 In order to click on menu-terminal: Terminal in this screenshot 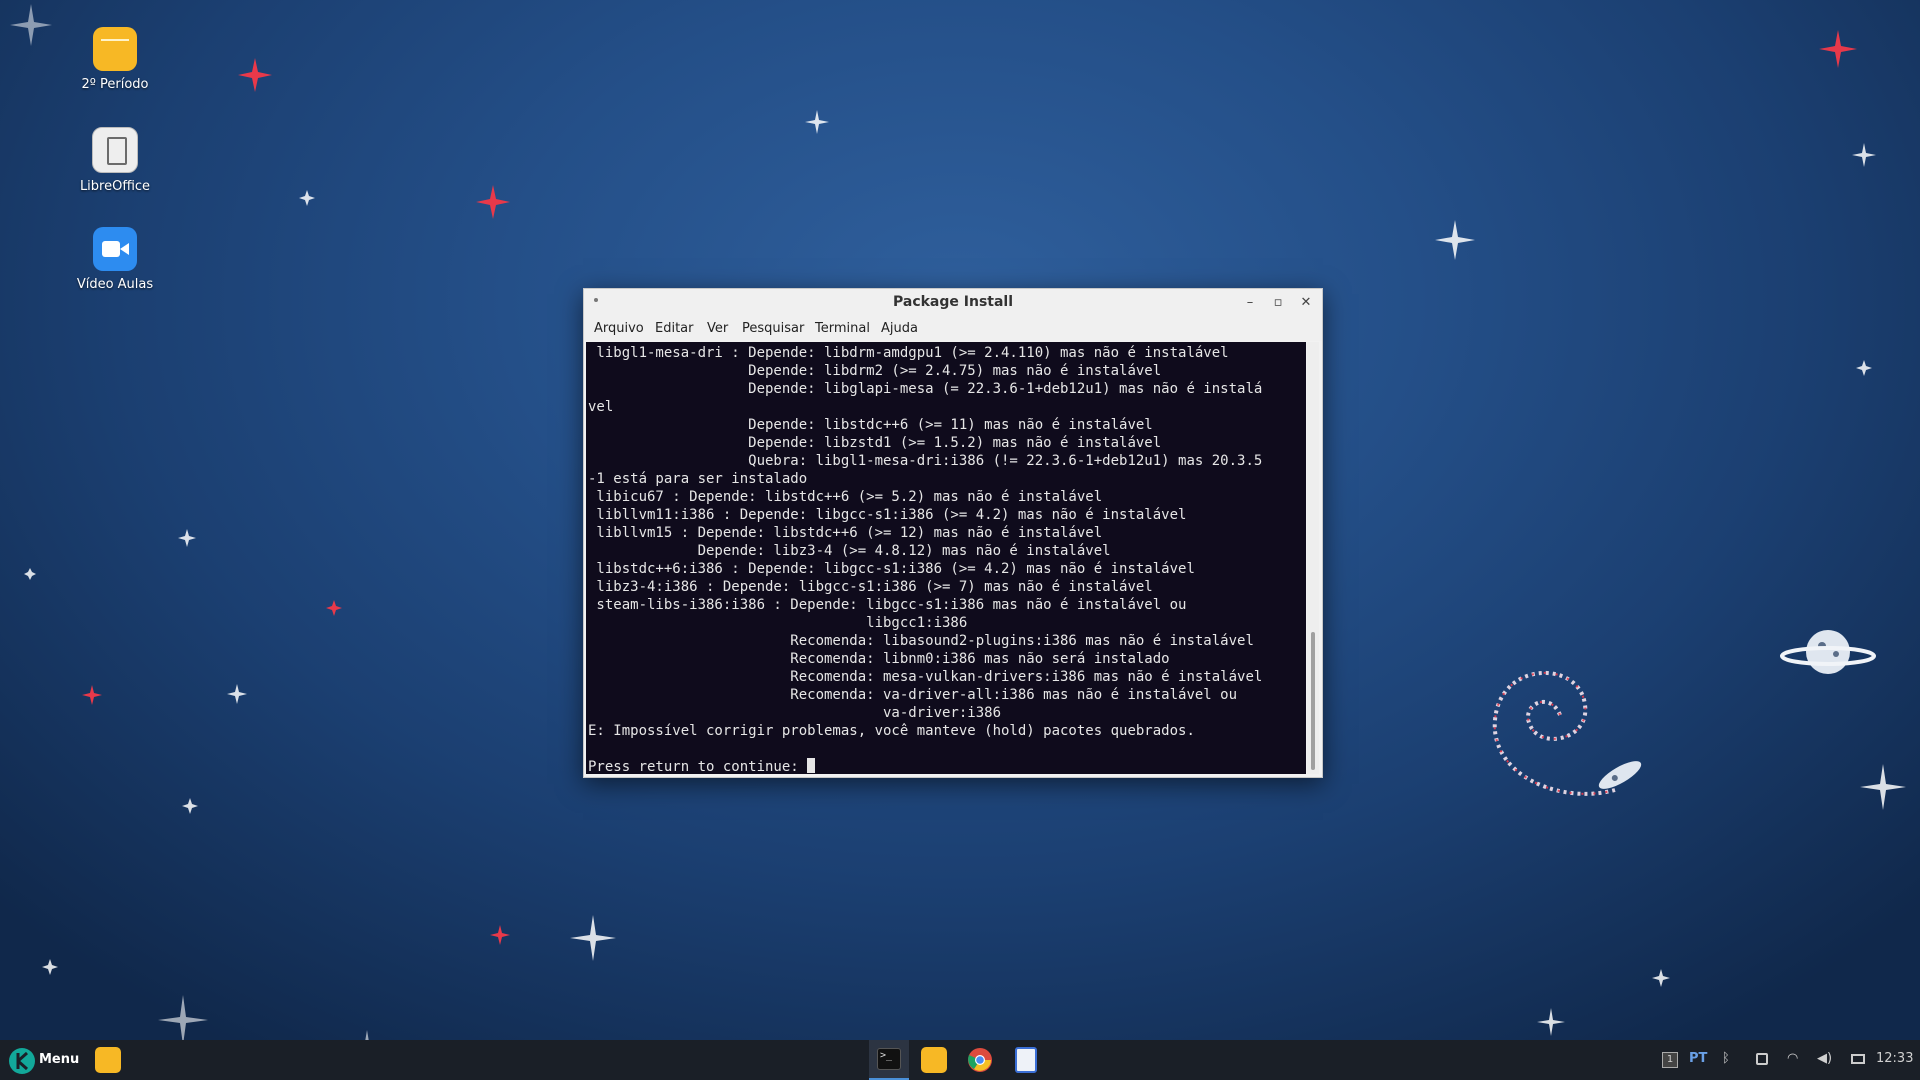, I will do `click(842, 328)`.